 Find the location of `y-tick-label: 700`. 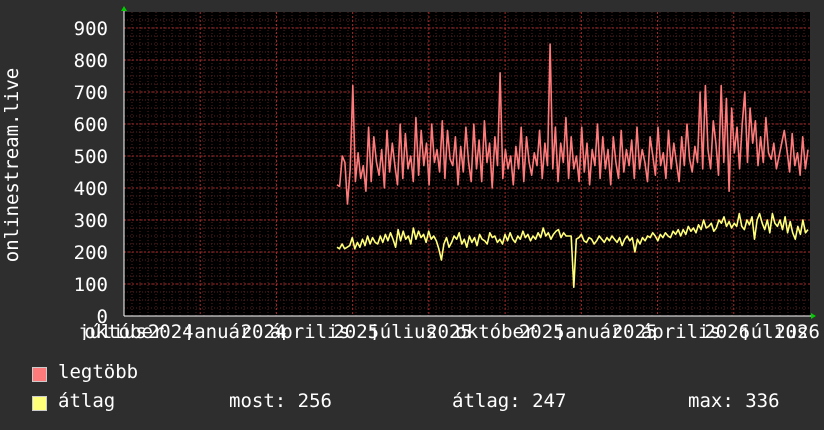

y-tick-label: 700 is located at coordinates (91, 93).